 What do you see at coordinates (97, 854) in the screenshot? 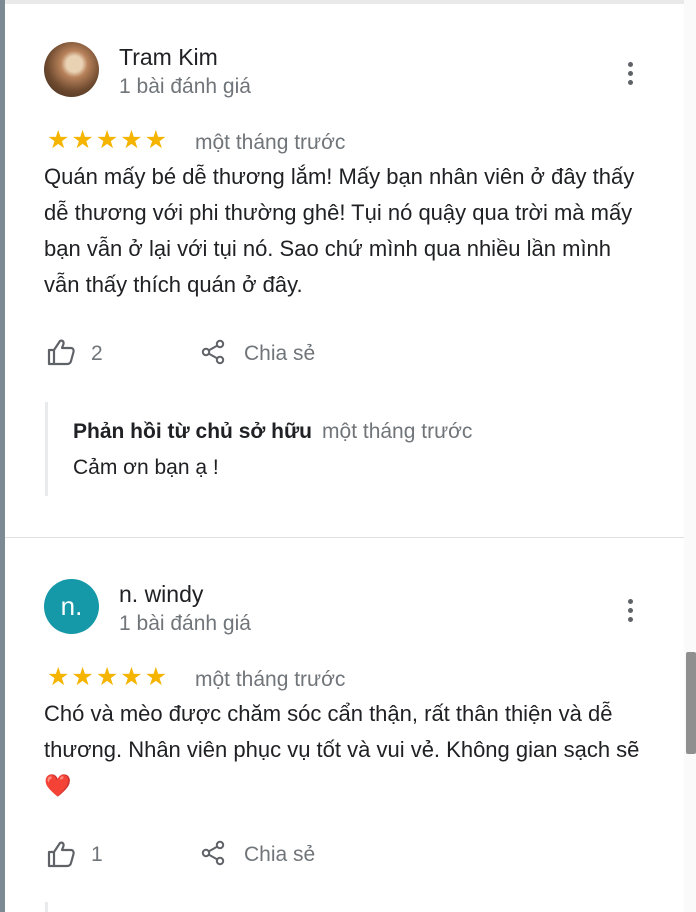
I see `like-count: 1` at bounding box center [97, 854].